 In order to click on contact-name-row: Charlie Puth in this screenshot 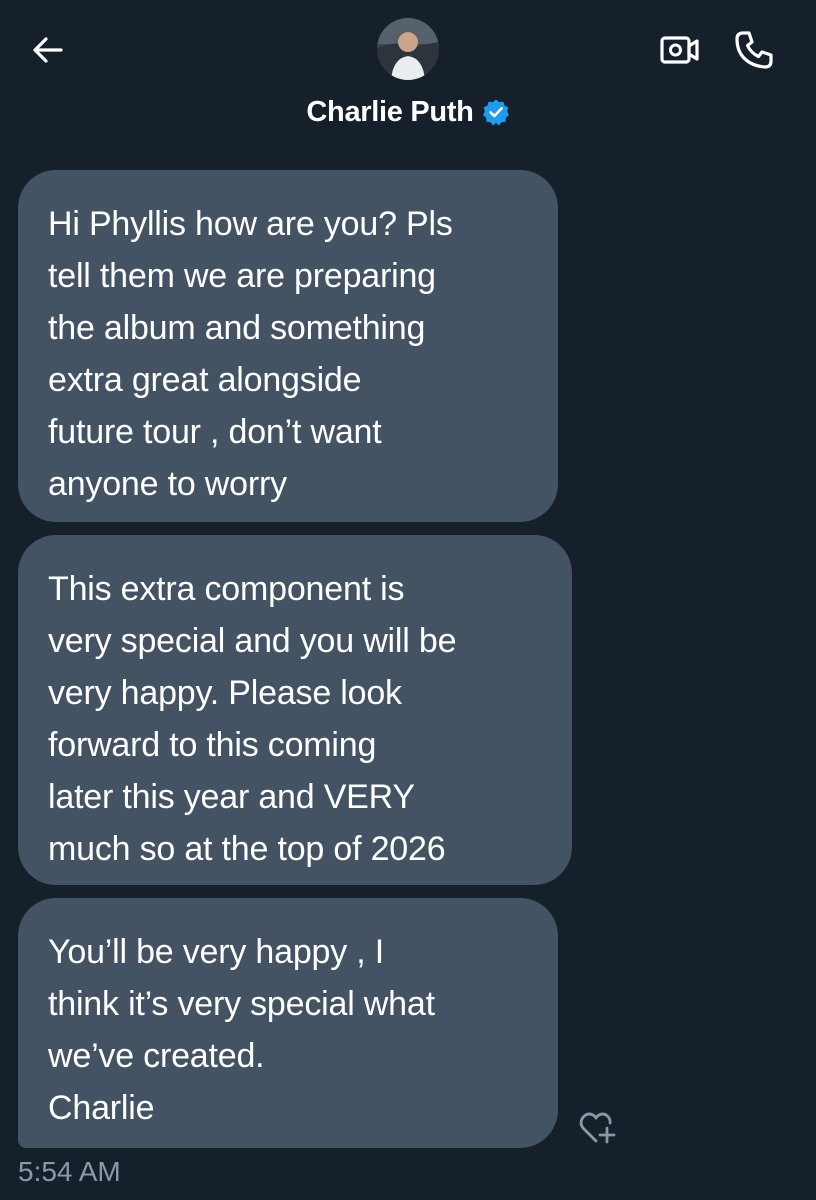, I will do `click(408, 112)`.